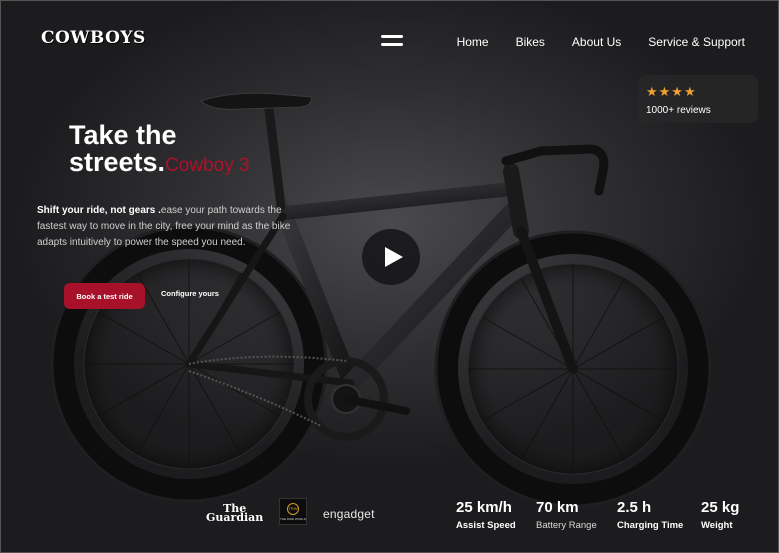 This screenshot has height=553, width=779. I want to click on headline-line1: Take the, so click(123, 135).